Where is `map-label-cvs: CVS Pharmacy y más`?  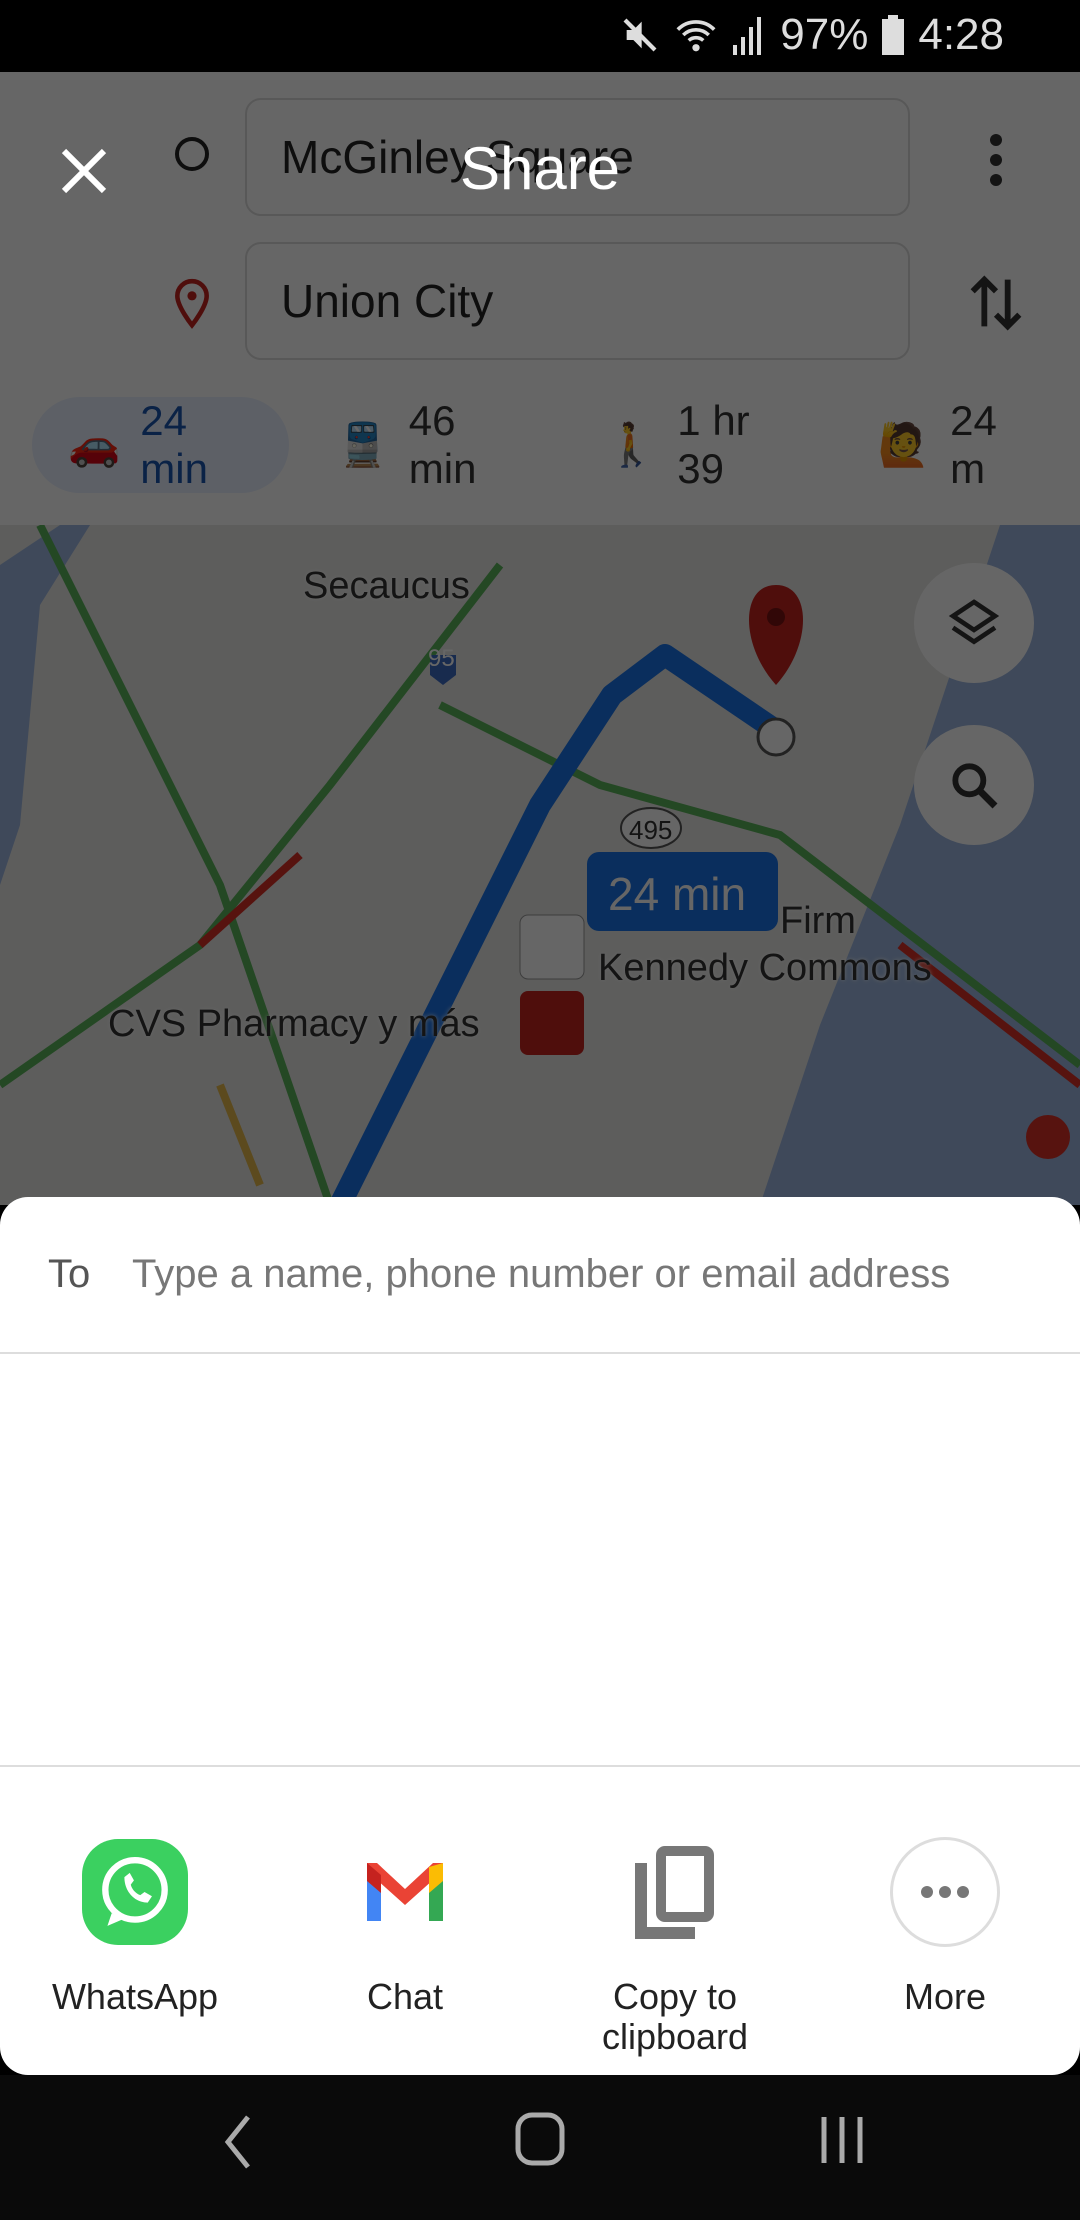
map-label-cvs: CVS Pharmacy y más is located at coordinates (294, 1024).